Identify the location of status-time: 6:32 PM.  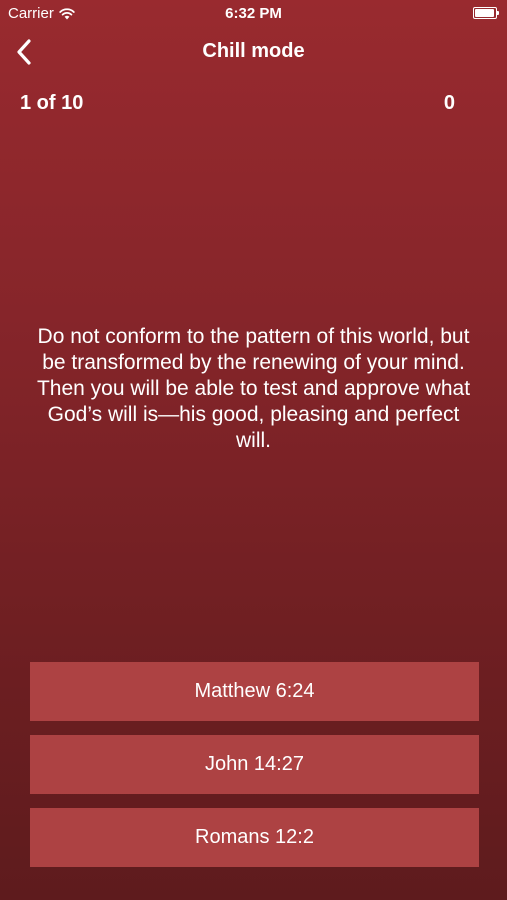
(253, 13).